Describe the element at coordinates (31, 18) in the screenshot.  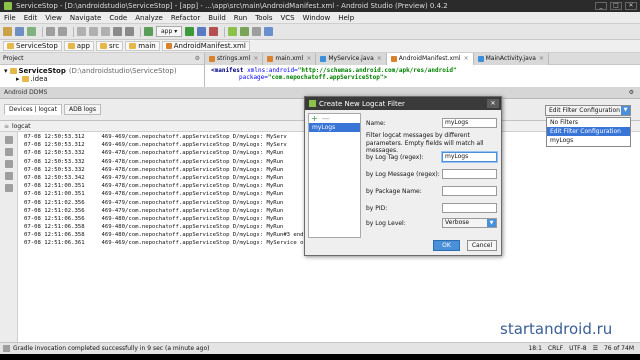
I see `menu-edit: Edit` at that location.